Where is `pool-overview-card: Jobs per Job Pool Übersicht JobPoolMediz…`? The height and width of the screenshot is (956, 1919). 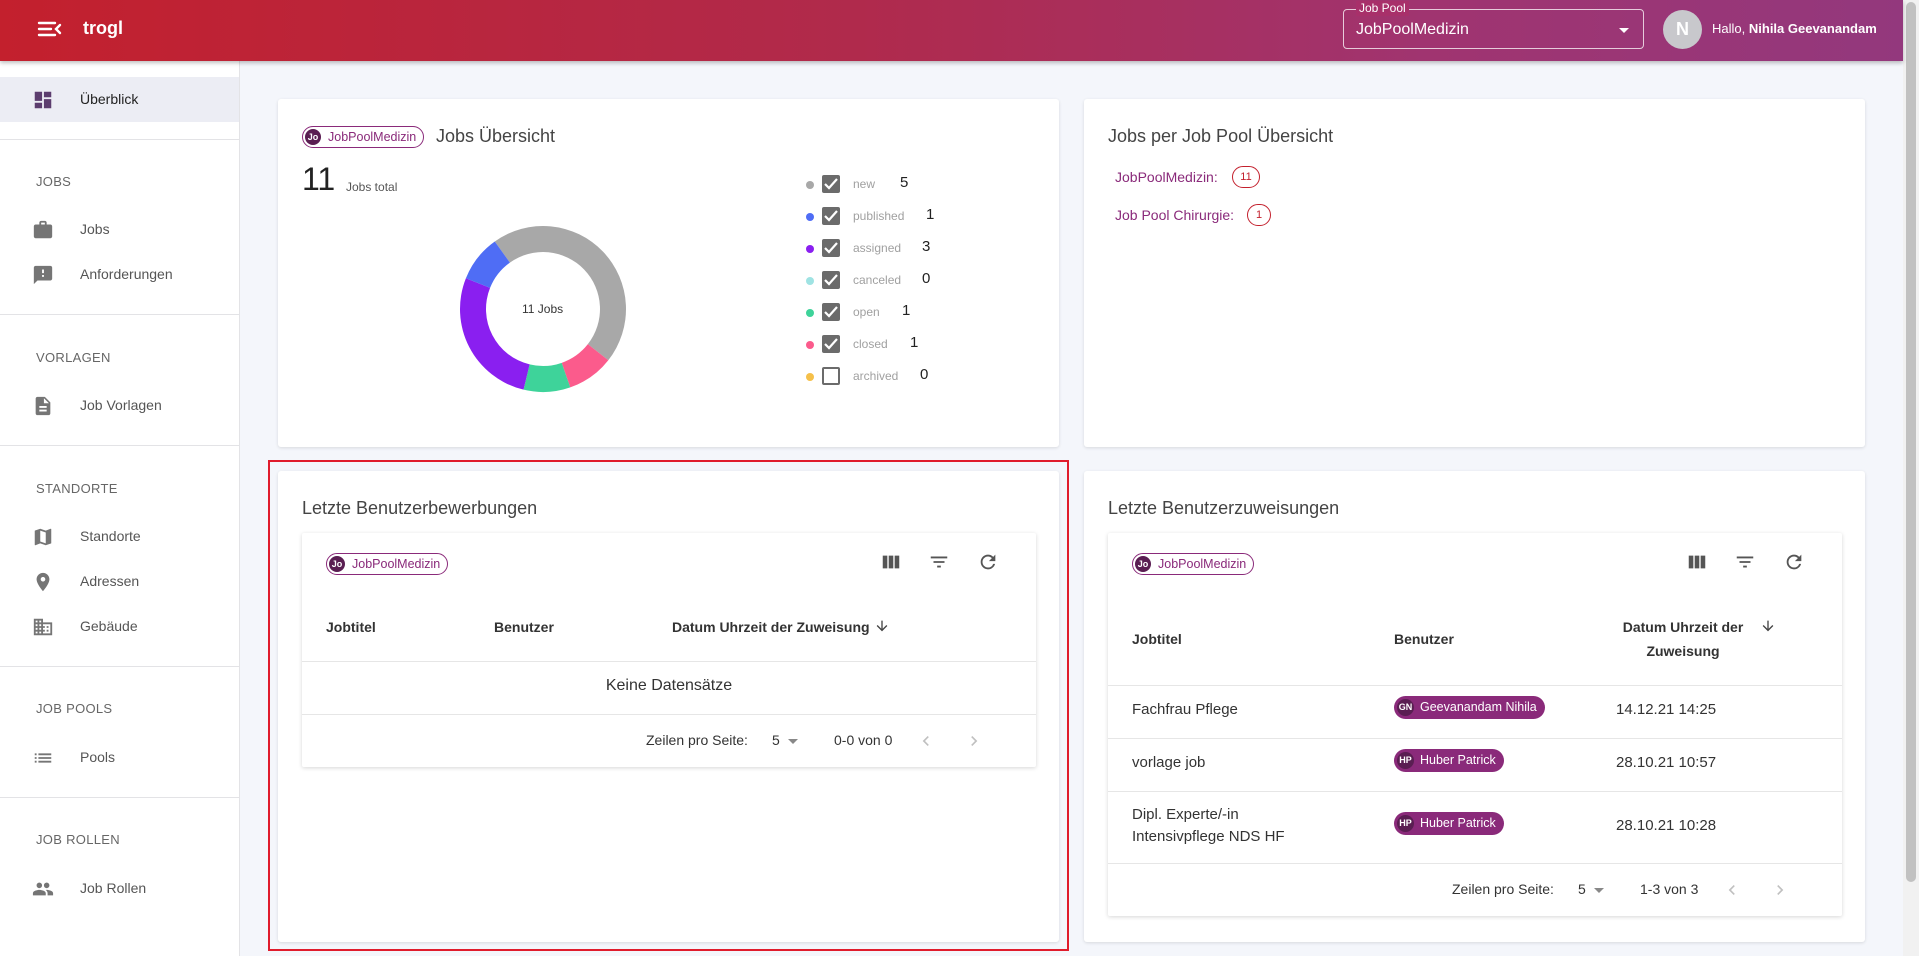 pool-overview-card: Jobs per Job Pool Übersicht JobPoolMediz… is located at coordinates (1474, 273).